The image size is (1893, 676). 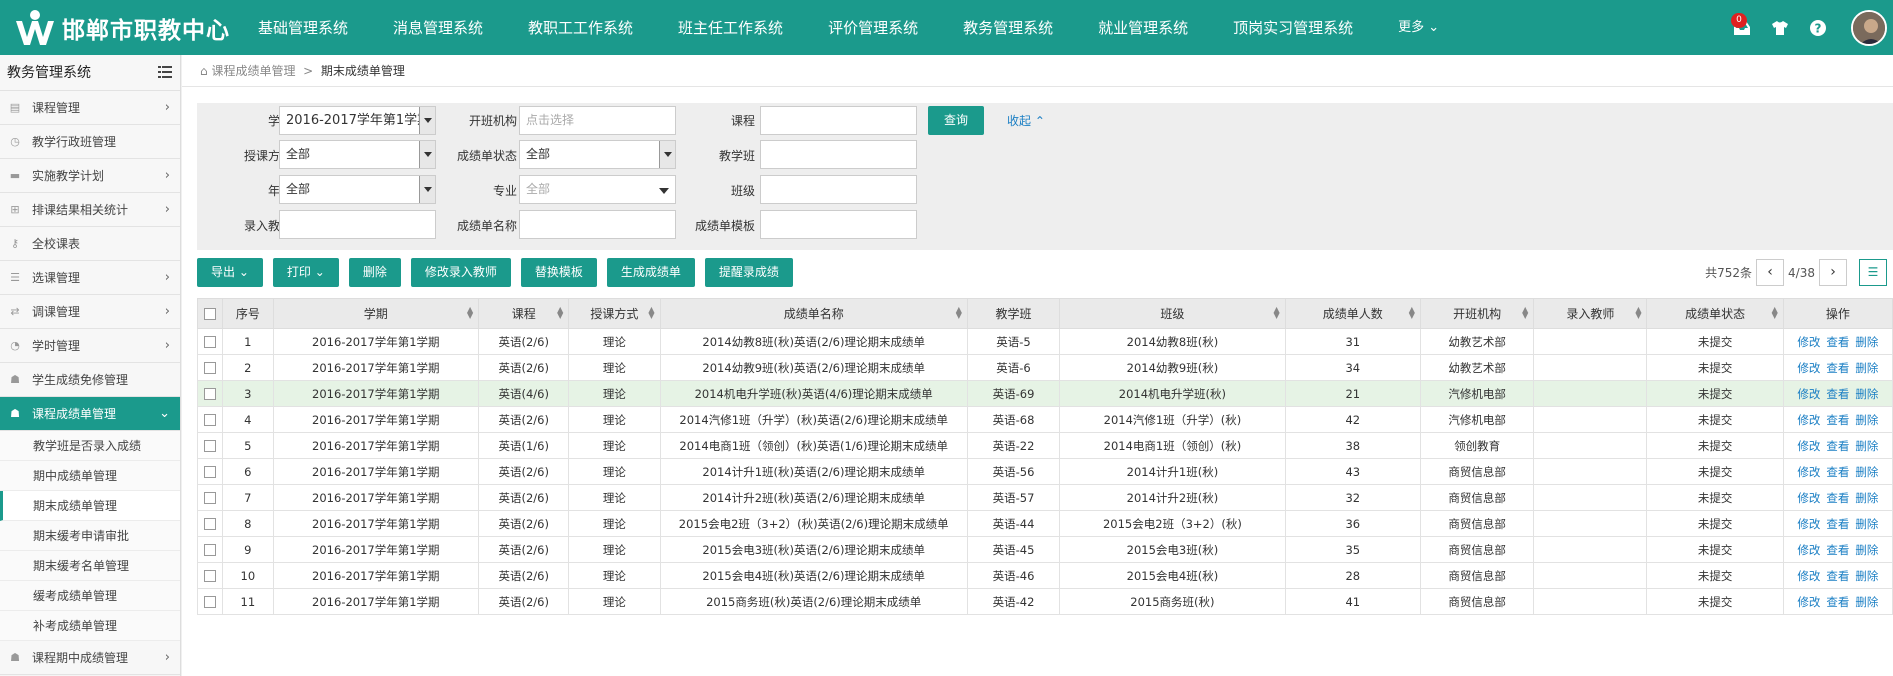 What do you see at coordinates (597, 154) in the screenshot?
I see `status-select: 全部` at bounding box center [597, 154].